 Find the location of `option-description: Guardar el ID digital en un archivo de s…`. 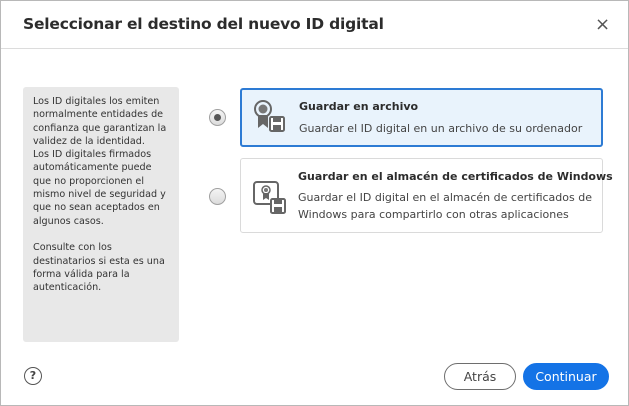

option-description: Guardar el ID digital en un archivo de s… is located at coordinates (441, 128).